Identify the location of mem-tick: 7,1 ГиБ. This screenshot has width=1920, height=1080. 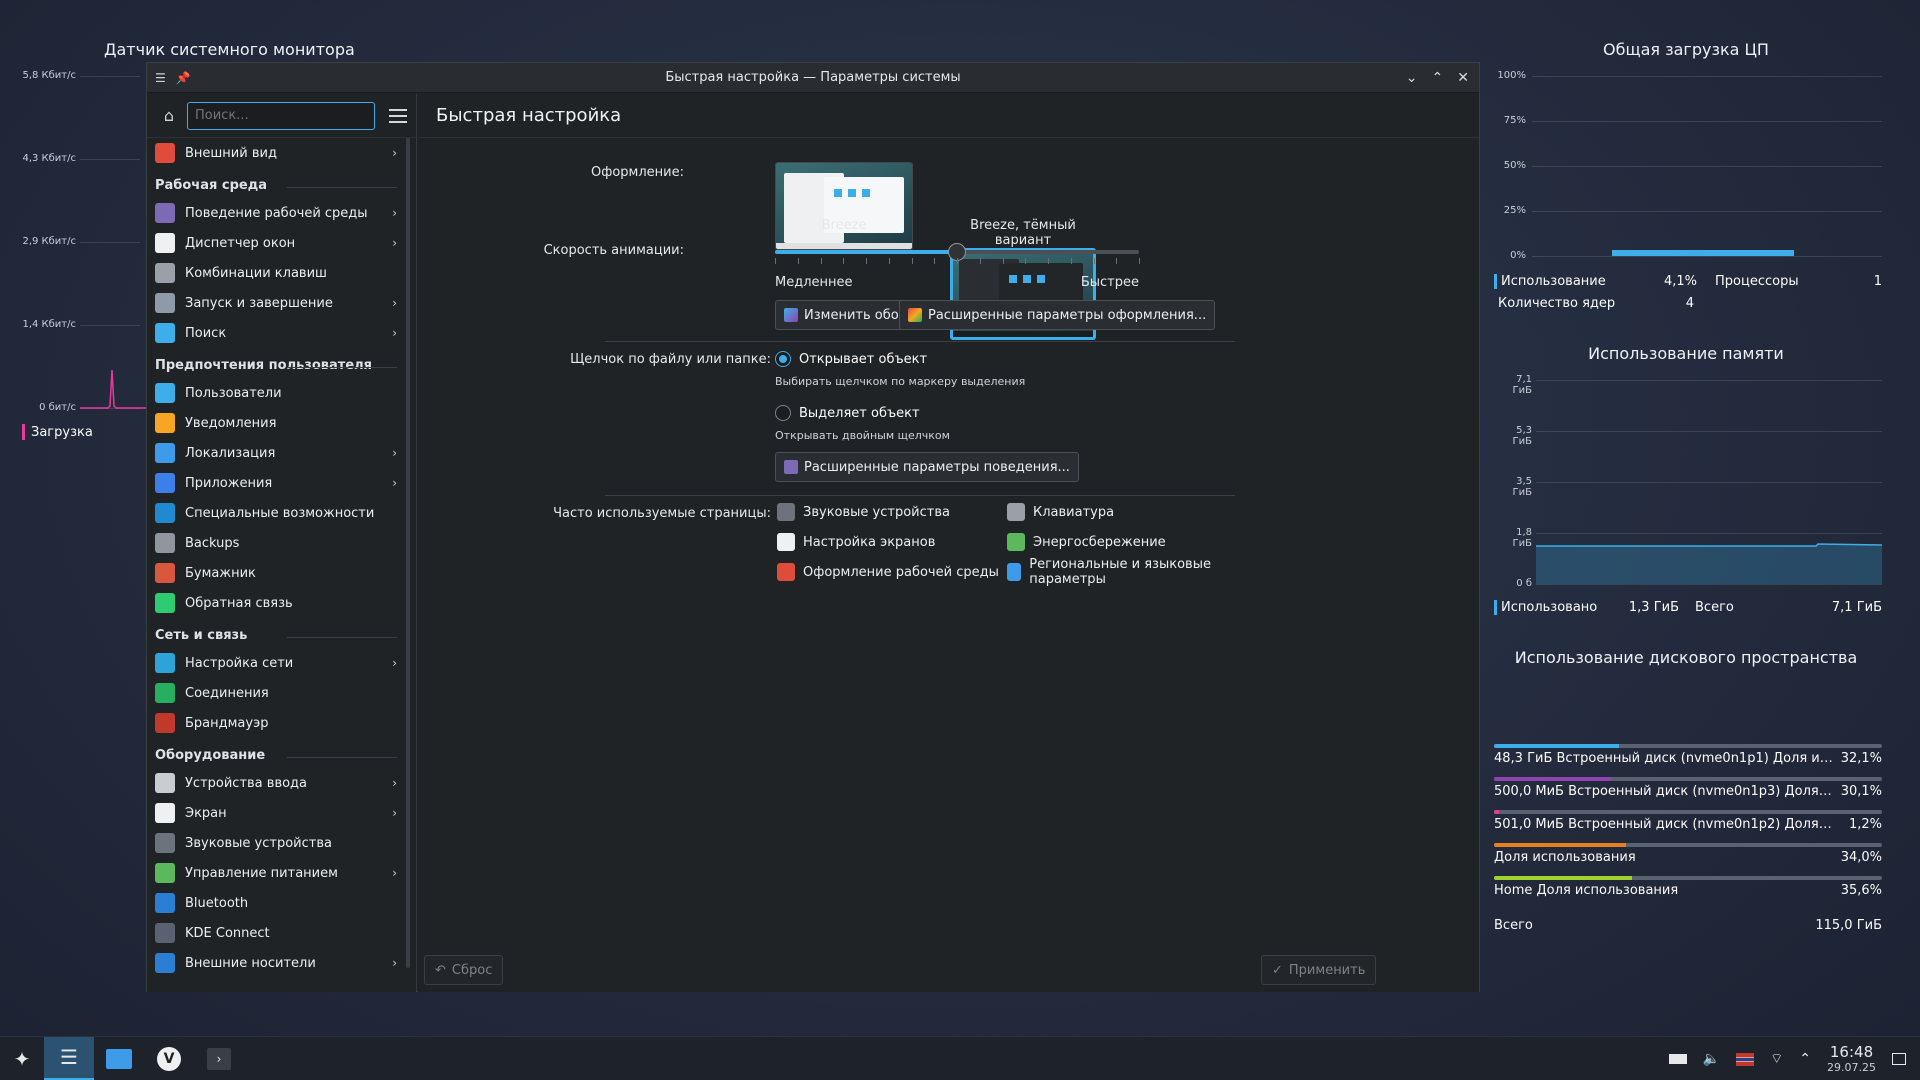
(1522, 385).